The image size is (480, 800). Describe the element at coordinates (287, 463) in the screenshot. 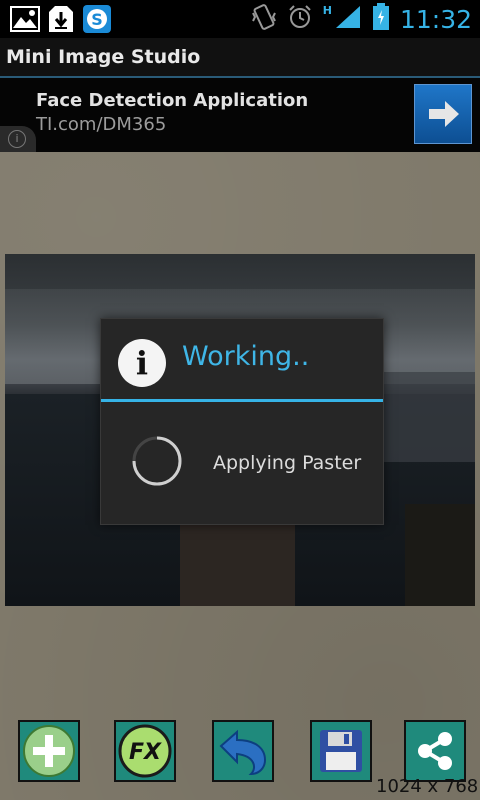

I see `dialog-message: Applying Paster` at that location.